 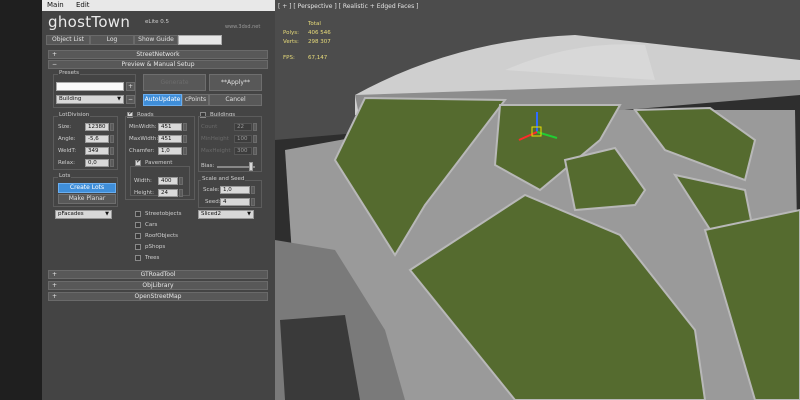 What do you see at coordinates (130, 99) in the screenshot?
I see `remove-preset-button: −` at bounding box center [130, 99].